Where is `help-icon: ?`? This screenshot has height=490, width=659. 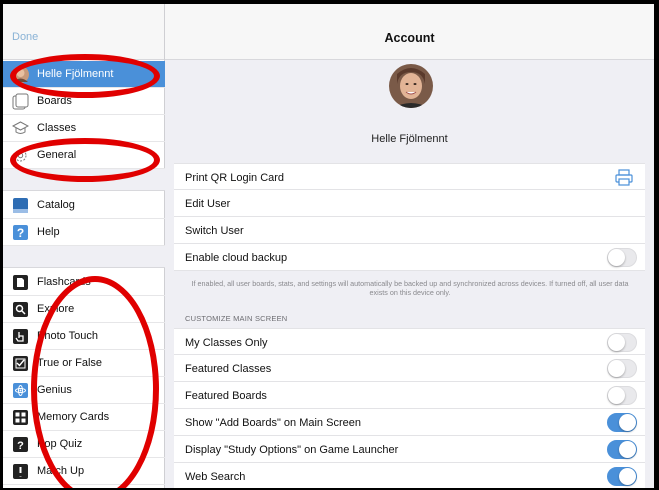
help-icon: ? is located at coordinates (20, 232).